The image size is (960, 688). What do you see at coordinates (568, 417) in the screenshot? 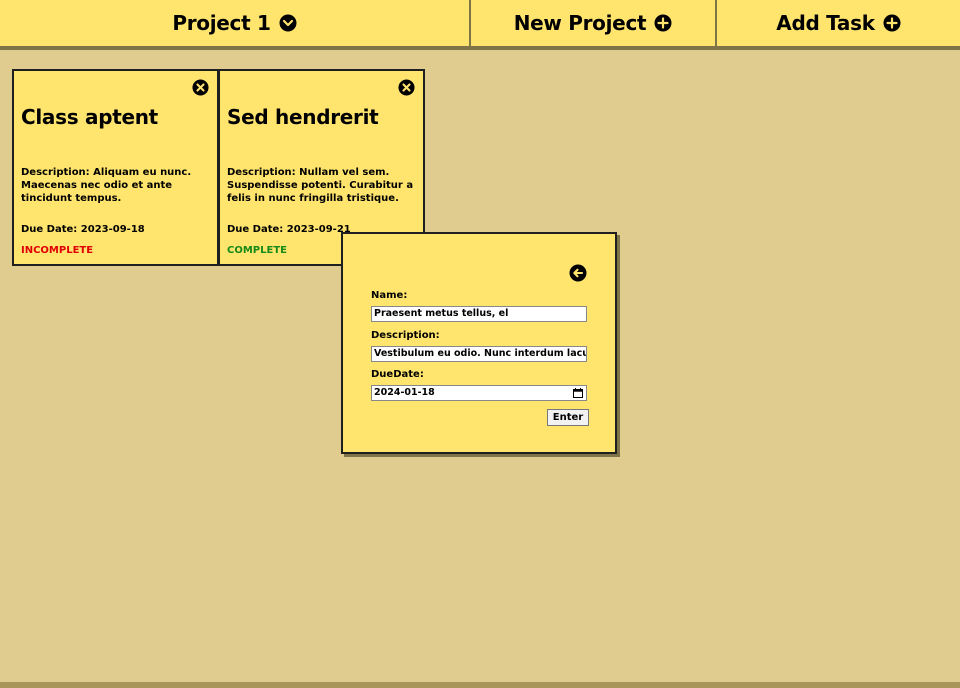
I see `enter-button: Enter` at bounding box center [568, 417].